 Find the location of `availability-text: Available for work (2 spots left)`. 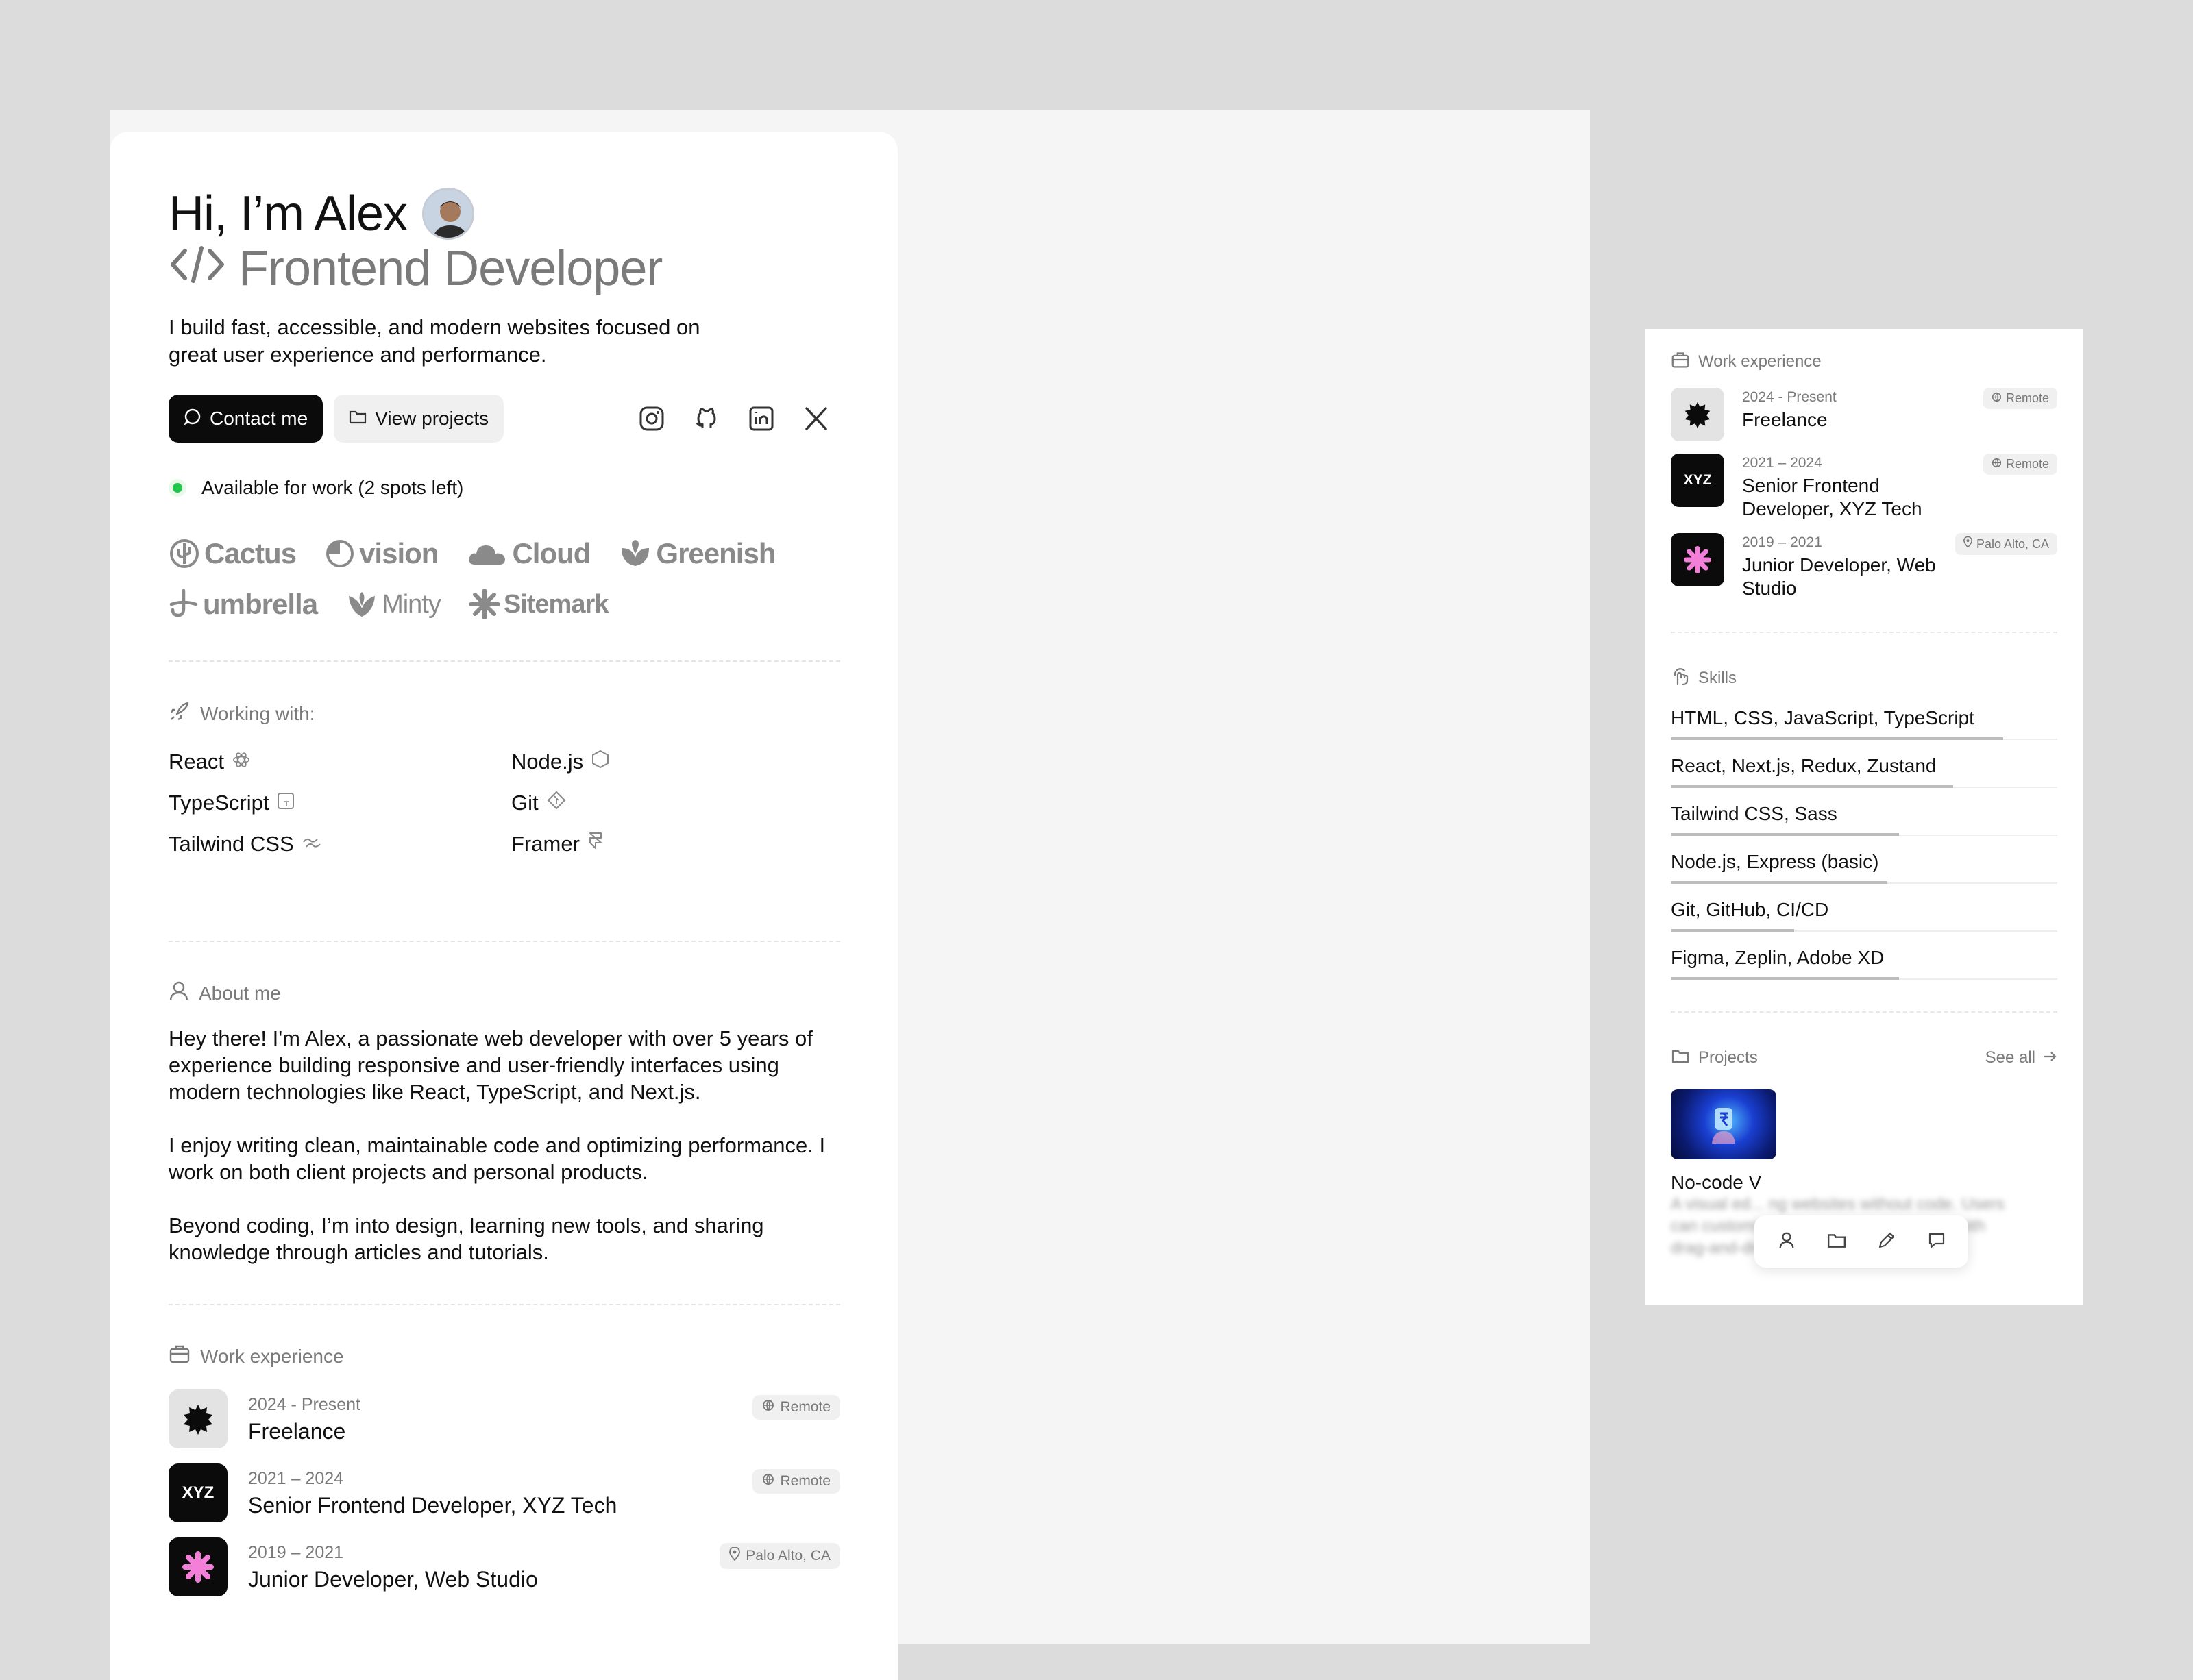

availability-text: Available for work (2 spots left) is located at coordinates (332, 487).